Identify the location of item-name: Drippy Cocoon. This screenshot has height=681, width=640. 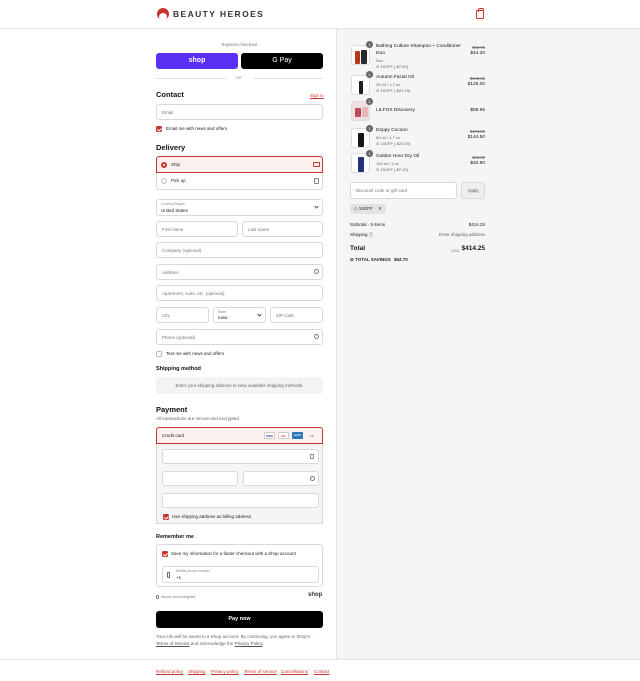
(392, 130).